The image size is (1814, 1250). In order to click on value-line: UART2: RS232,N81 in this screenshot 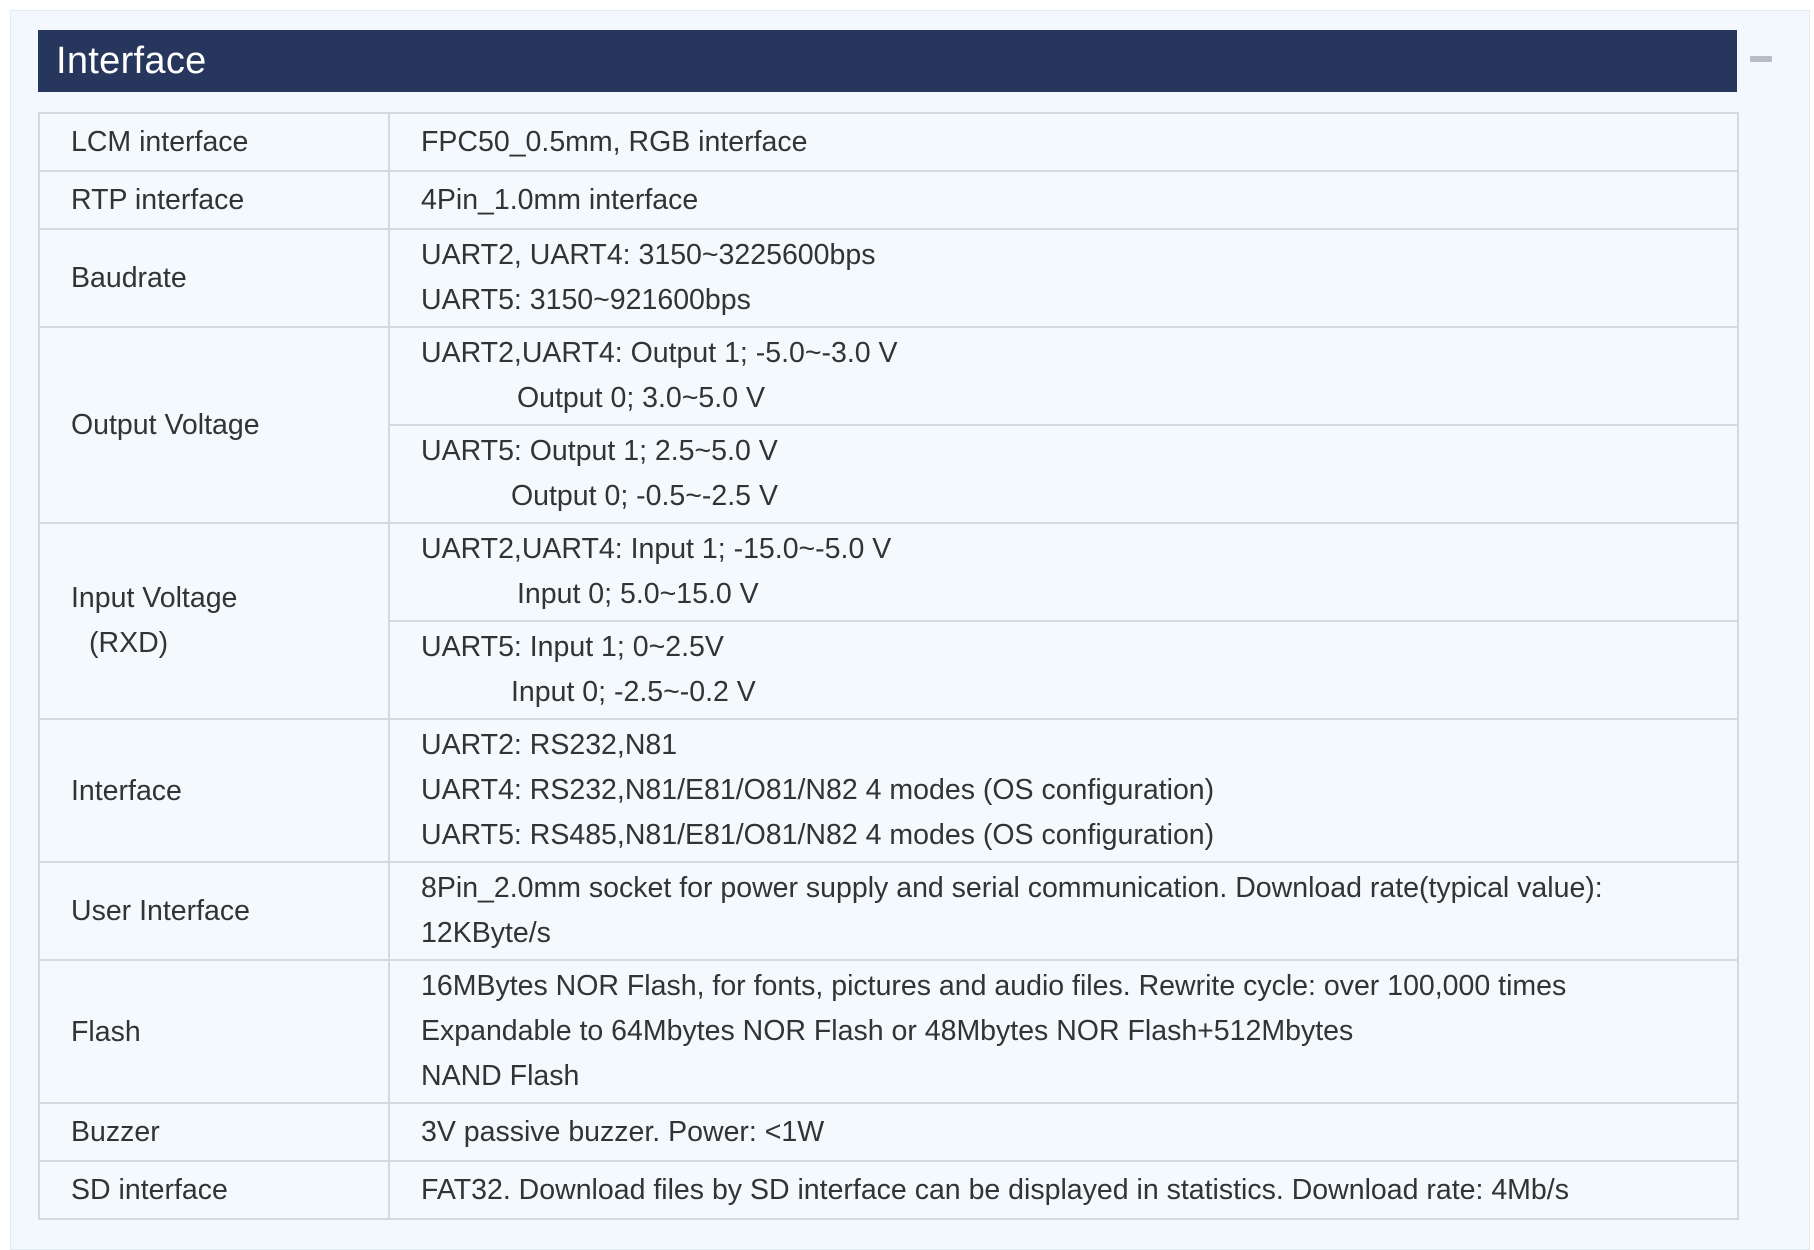, I will do `click(549, 745)`.